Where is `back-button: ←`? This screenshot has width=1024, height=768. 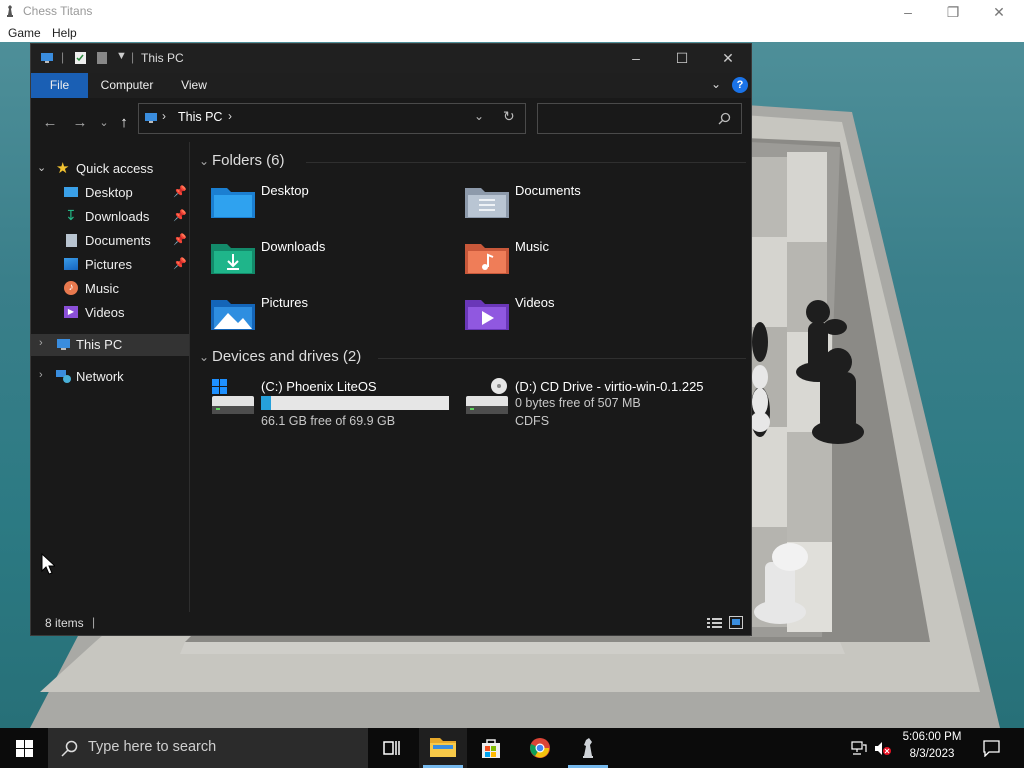 back-button: ← is located at coordinates (50, 123).